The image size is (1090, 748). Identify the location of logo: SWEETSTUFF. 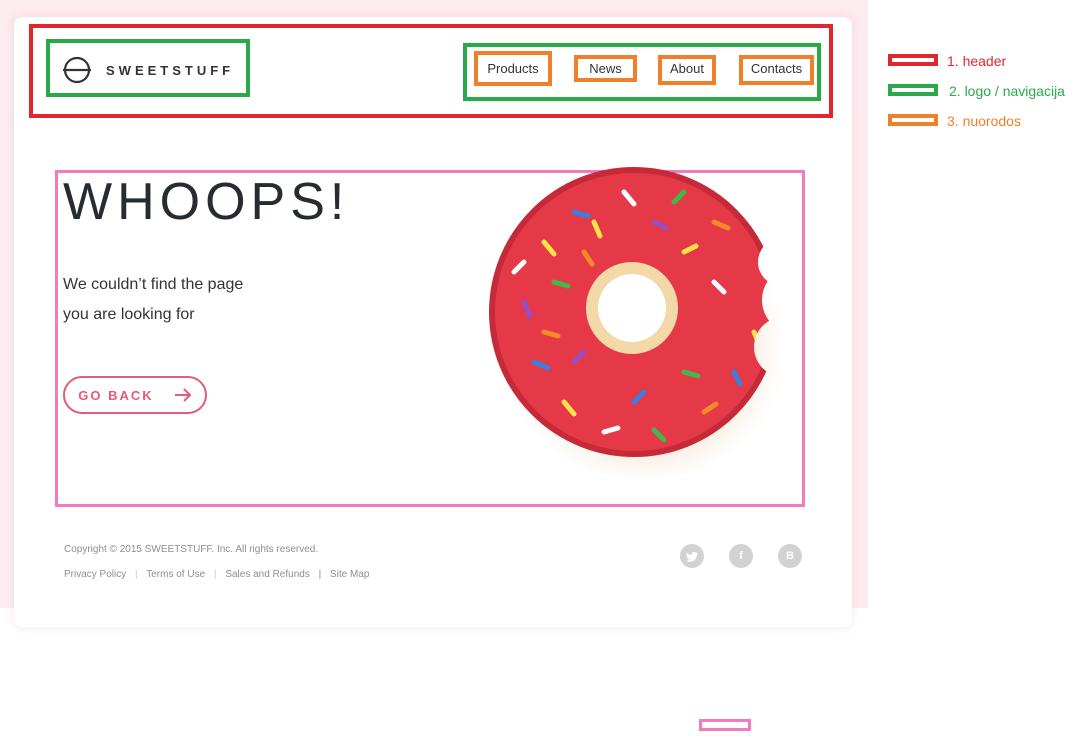
(148, 70).